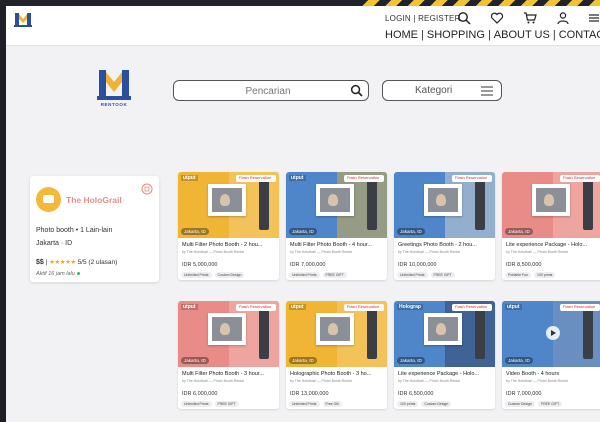 The image size is (600, 422). What do you see at coordinates (522, 35) in the screenshot?
I see `nav-about-us: ABOUT US` at bounding box center [522, 35].